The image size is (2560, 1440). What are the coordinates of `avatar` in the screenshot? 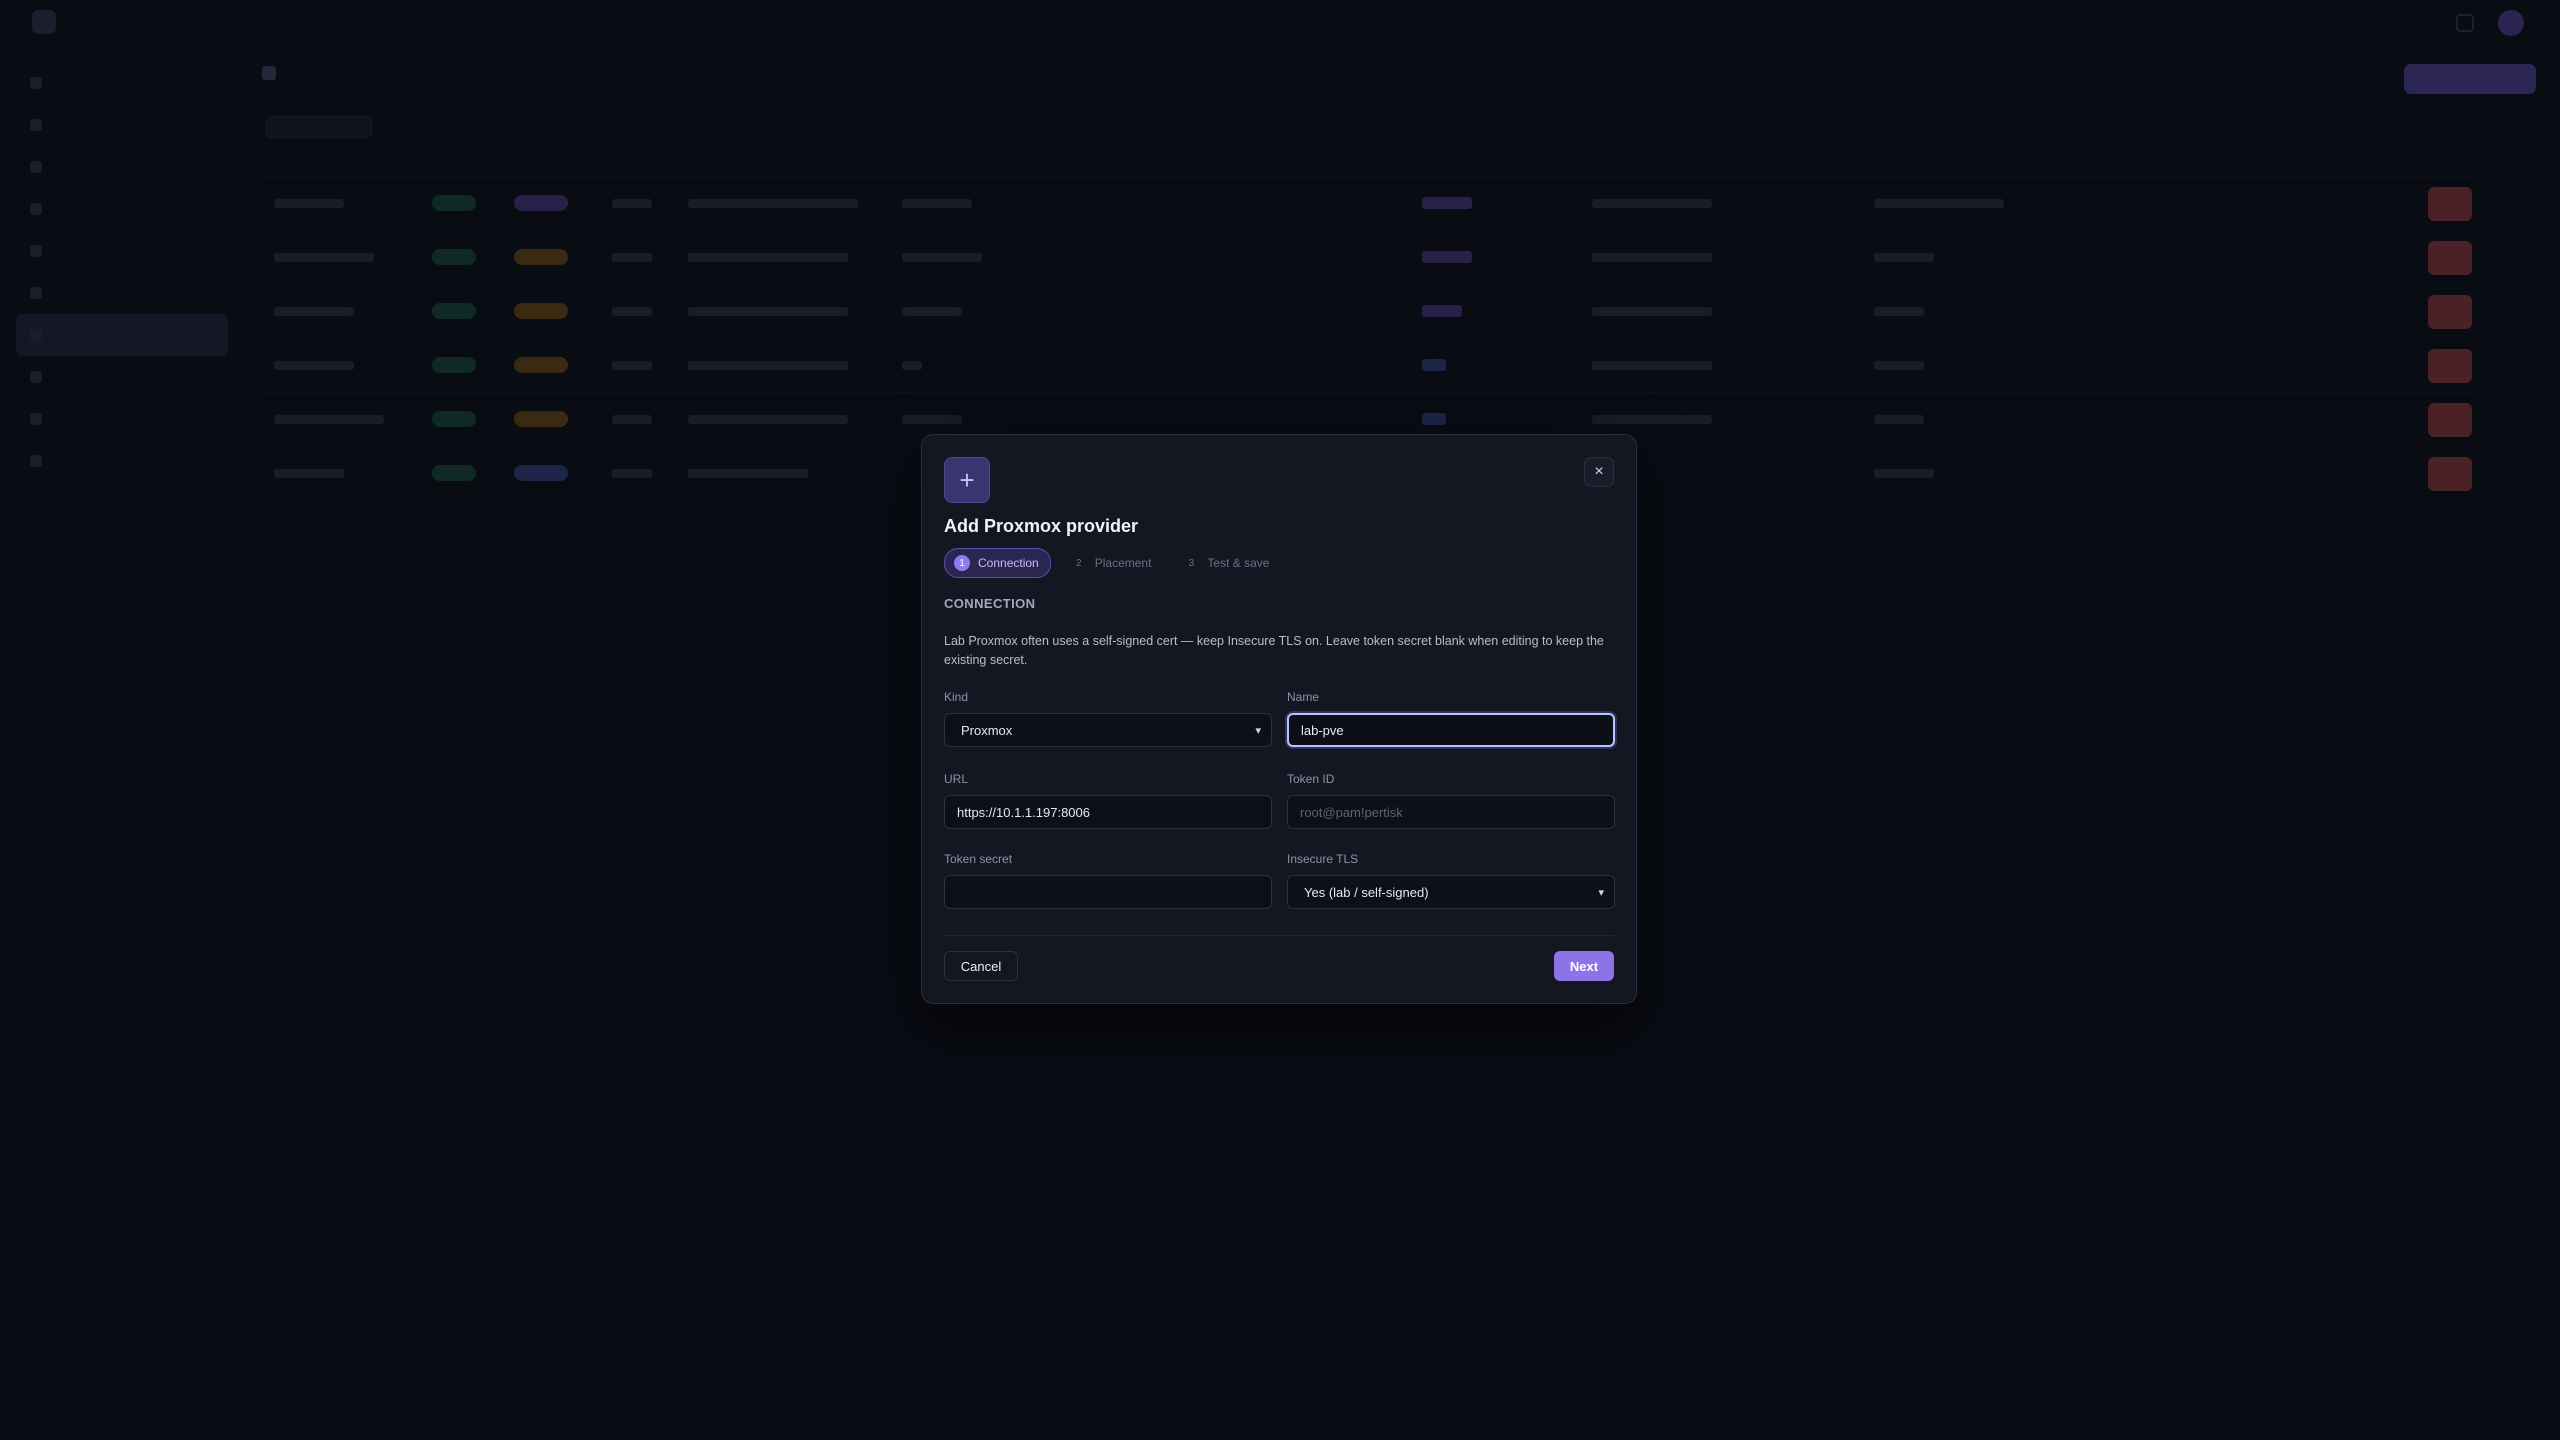 It's located at (2511, 23).